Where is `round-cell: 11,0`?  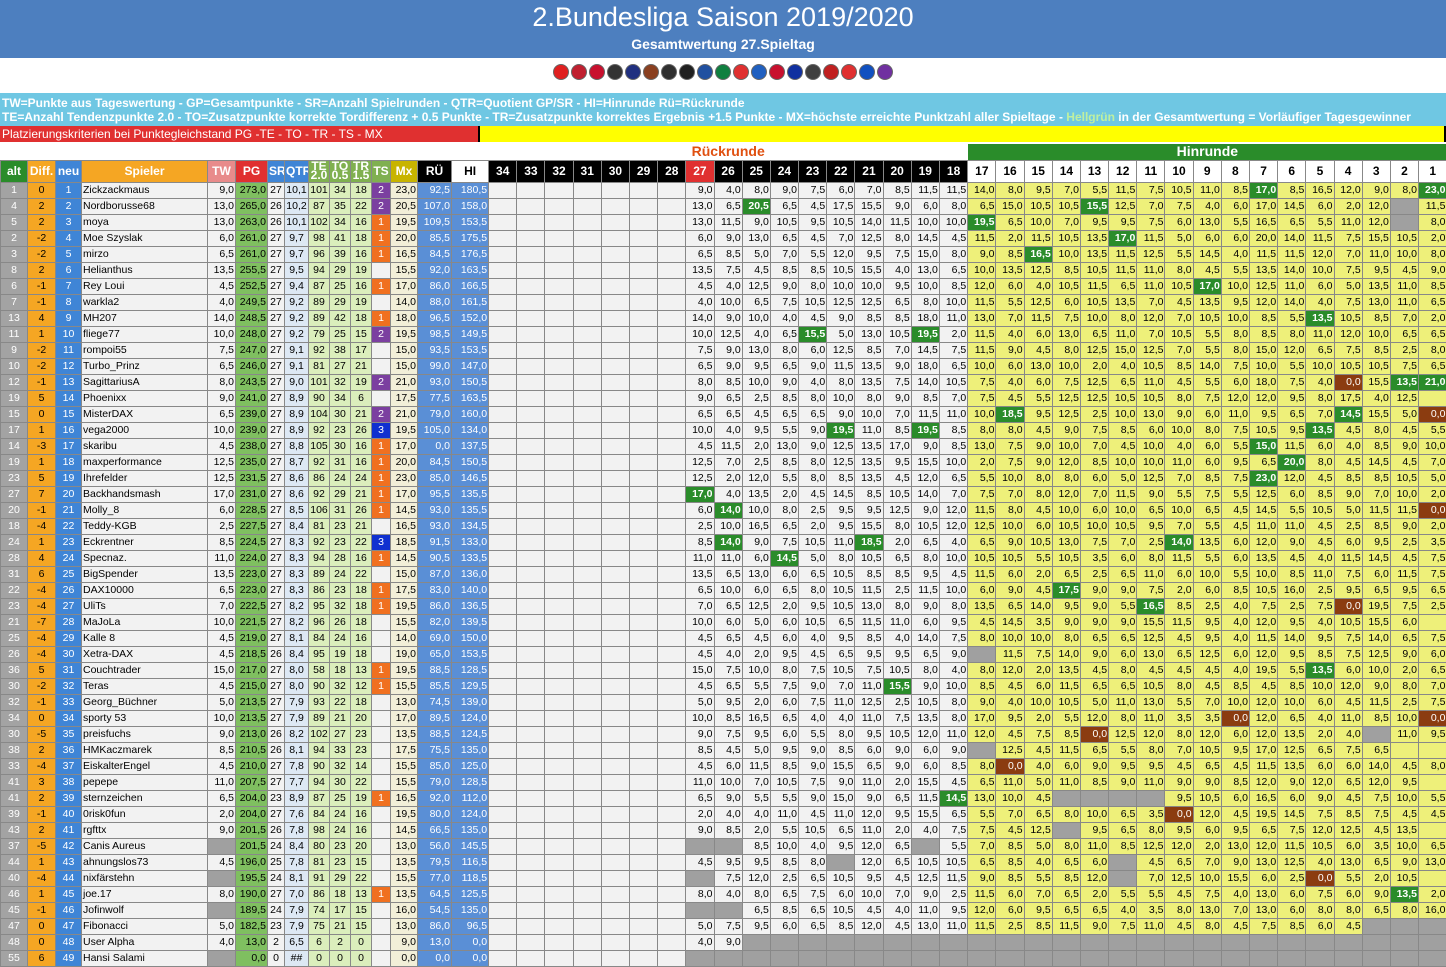
round-cell: 11,0 is located at coordinates (1404, 286).